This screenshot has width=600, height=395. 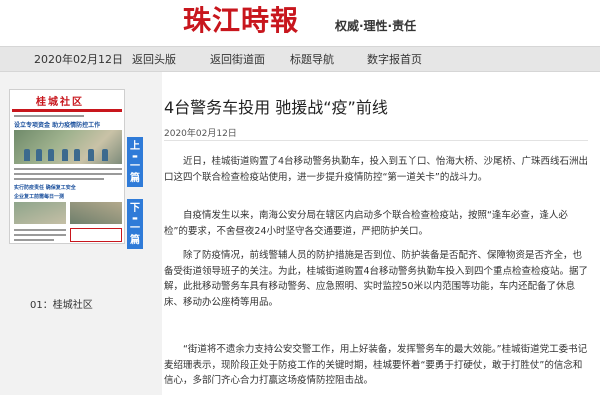 I want to click on nav-link-street-page: 返回街道面, so click(x=237, y=59).